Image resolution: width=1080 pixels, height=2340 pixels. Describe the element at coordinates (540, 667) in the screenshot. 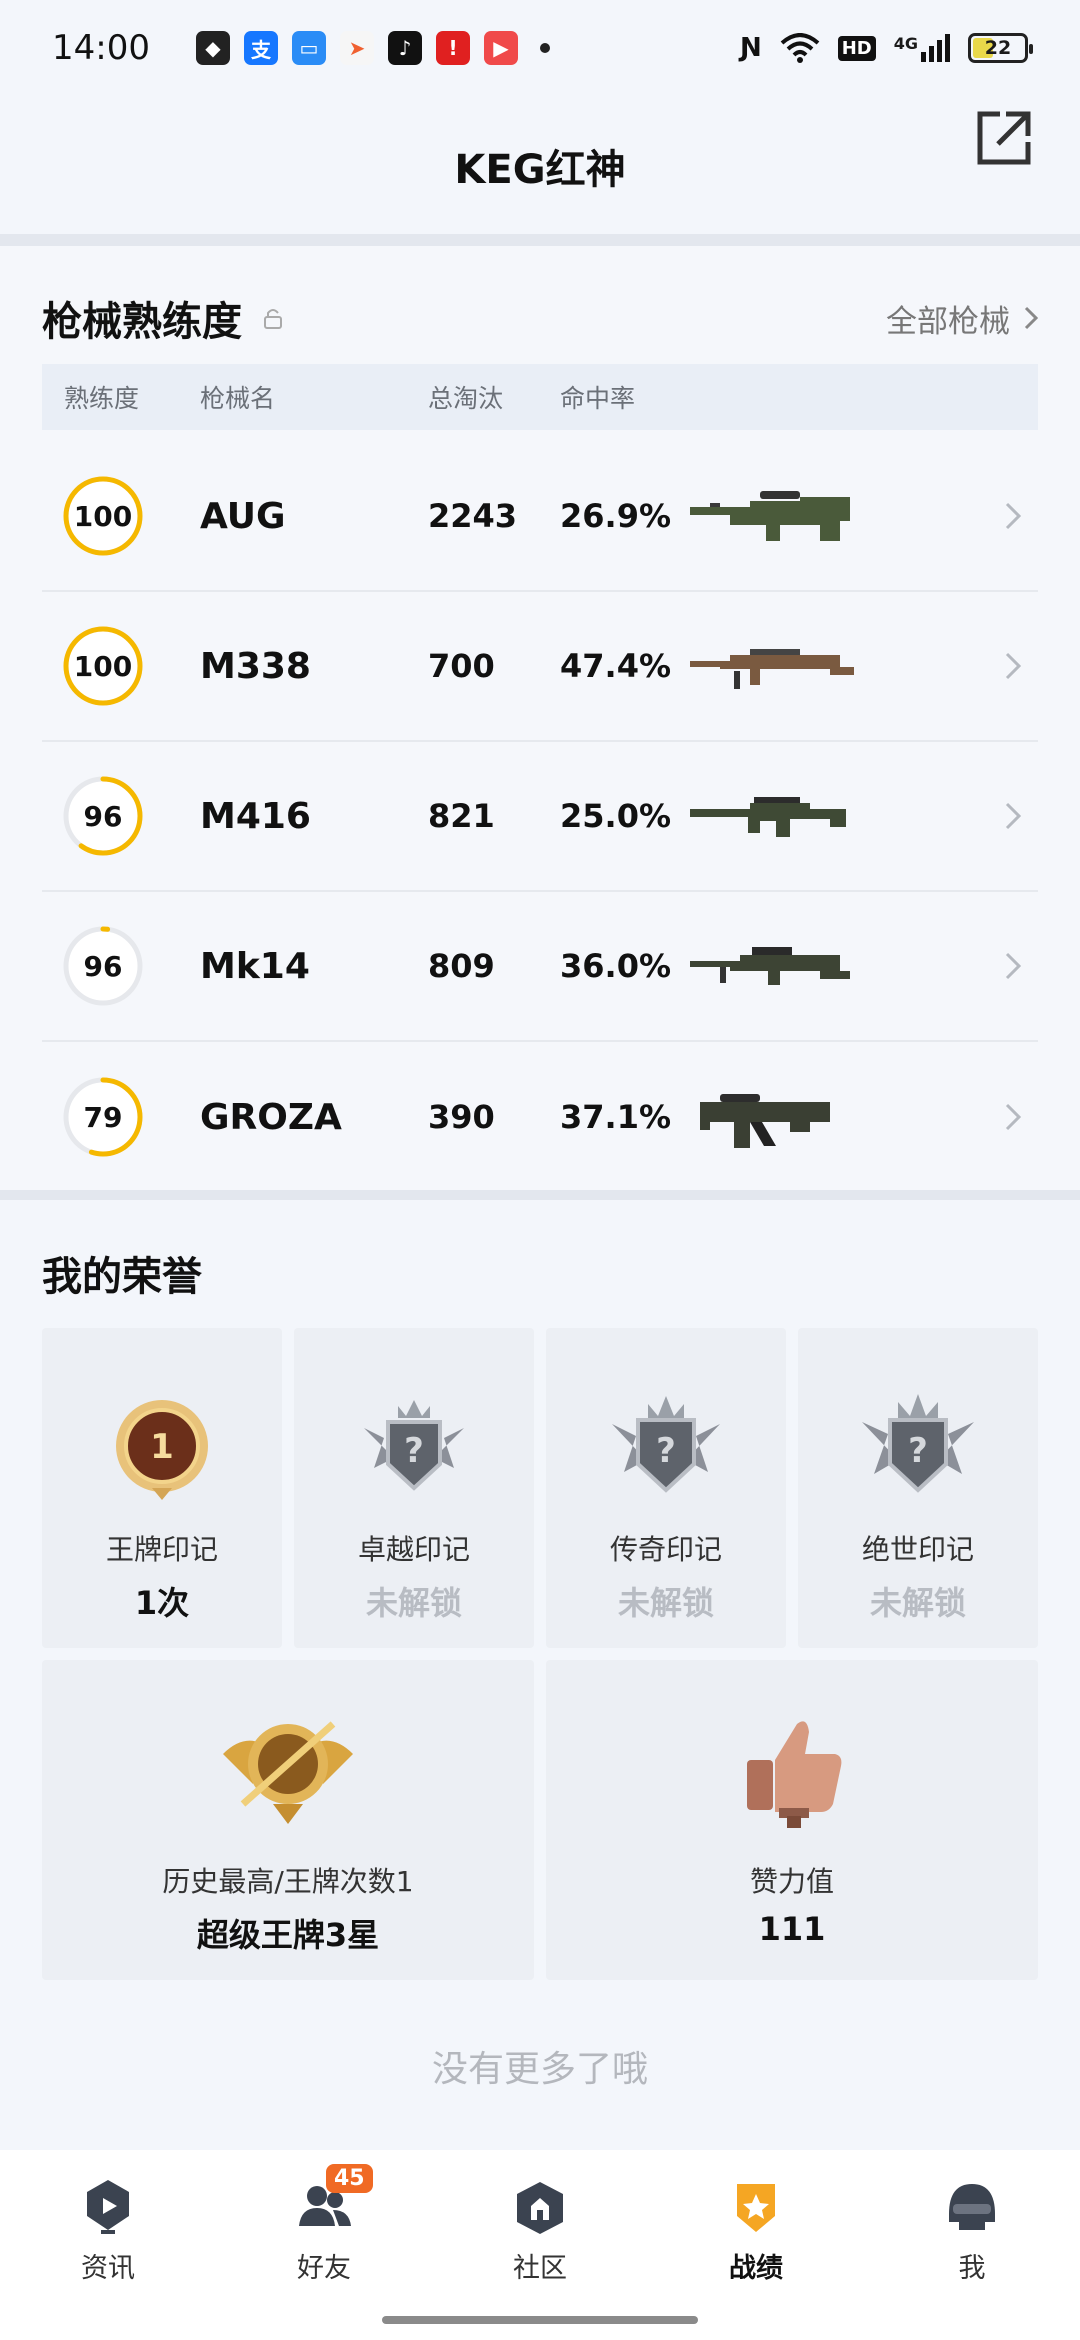

I see `weapon-row-m338: 100 M338 700 47.4%` at that location.